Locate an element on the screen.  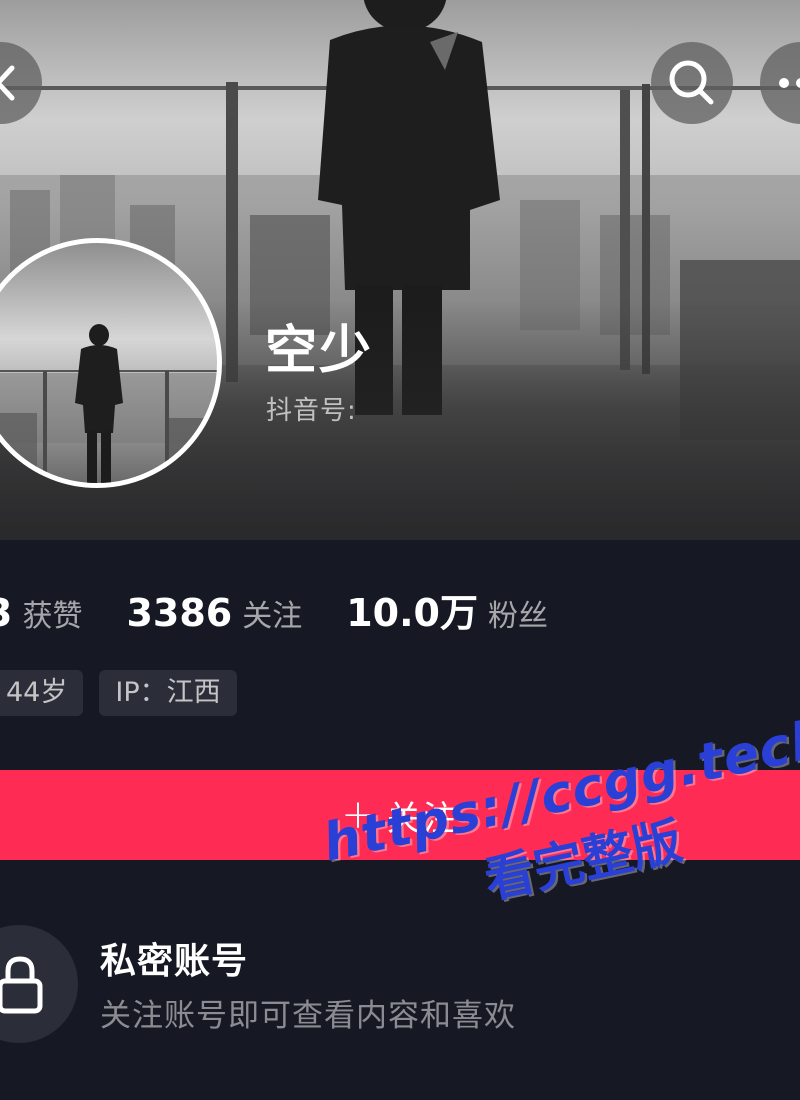
douyin-id-label: 抖音号: is located at coordinates (311, 411).